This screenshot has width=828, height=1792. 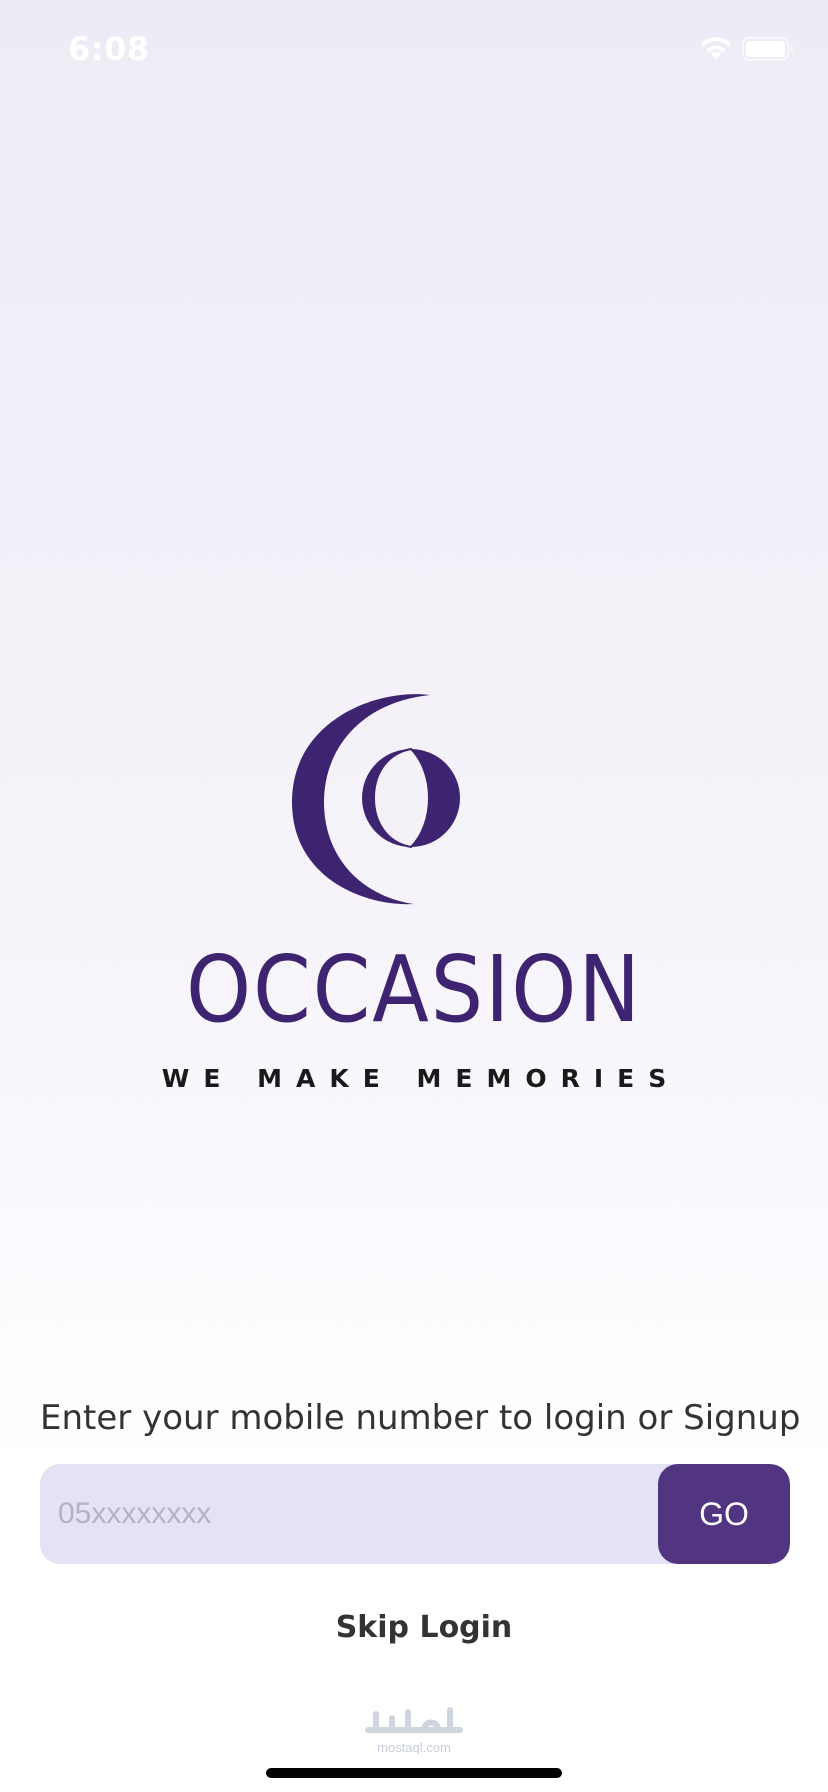 What do you see at coordinates (767, 49) in the screenshot?
I see `battery-icon` at bounding box center [767, 49].